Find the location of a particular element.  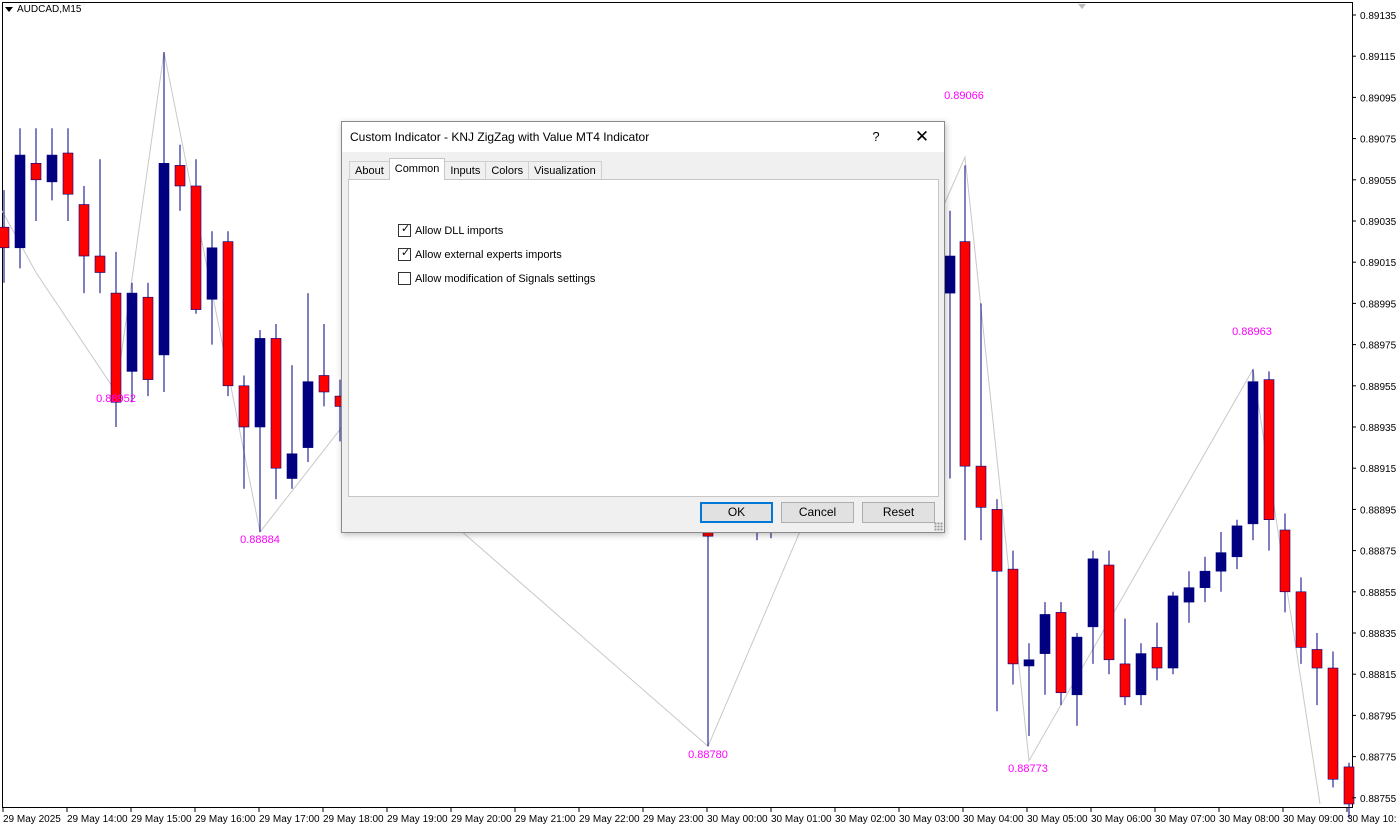

chart-shift-marker-icon is located at coordinates (1082, 6).